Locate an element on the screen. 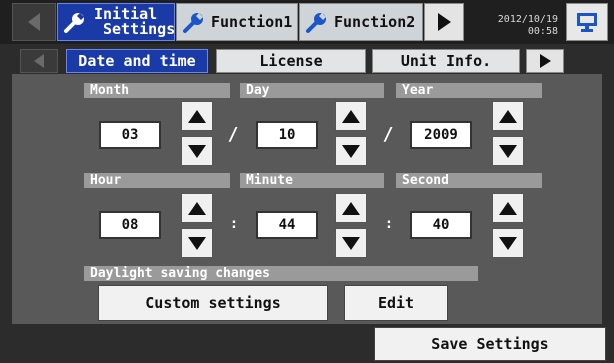  hour-field: 08 is located at coordinates (130, 225).